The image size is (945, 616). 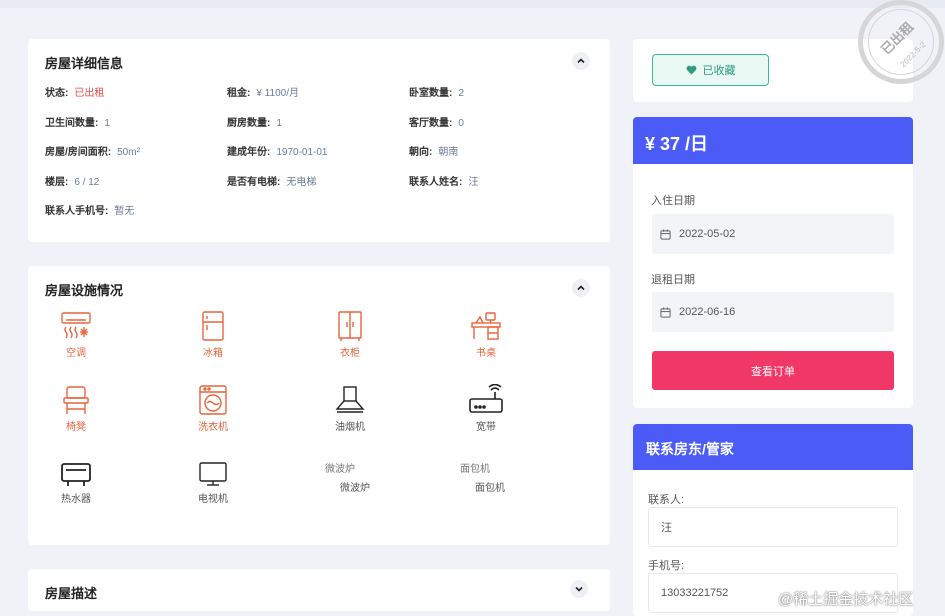 What do you see at coordinates (707, 312) in the screenshot?
I see `checkout-date-value: 2022-06-16` at bounding box center [707, 312].